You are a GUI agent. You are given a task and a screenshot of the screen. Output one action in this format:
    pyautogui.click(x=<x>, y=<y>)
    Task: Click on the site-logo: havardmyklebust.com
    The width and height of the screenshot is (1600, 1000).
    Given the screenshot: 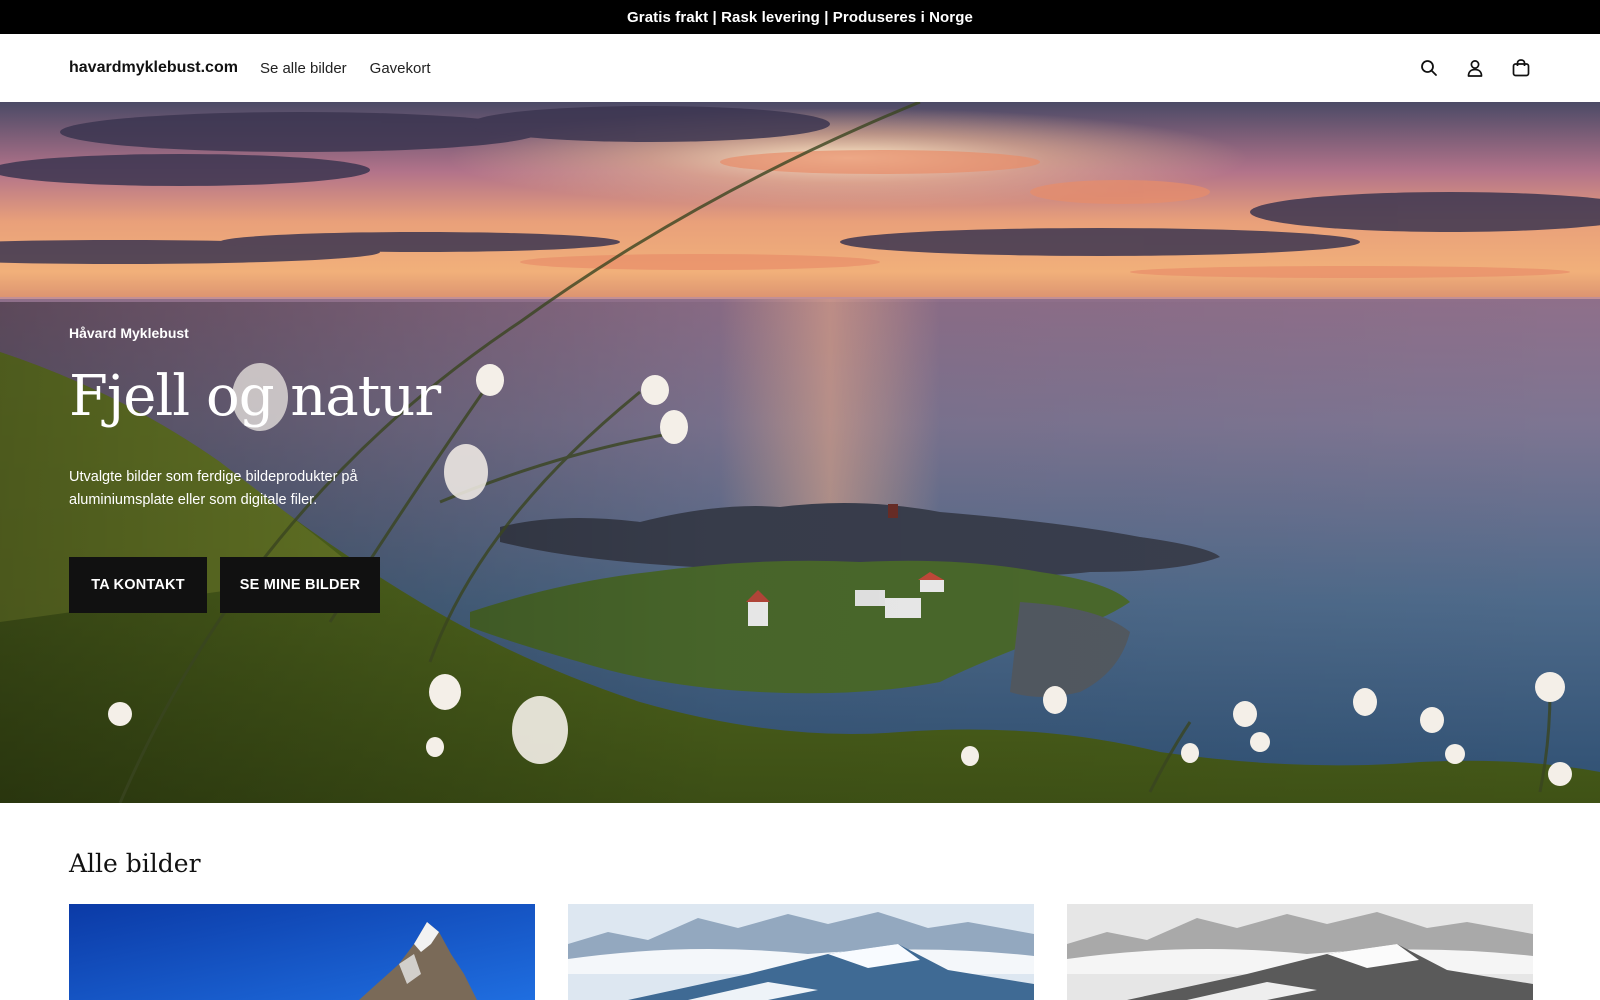 What is the action you would take?
    pyautogui.click(x=153, y=68)
    